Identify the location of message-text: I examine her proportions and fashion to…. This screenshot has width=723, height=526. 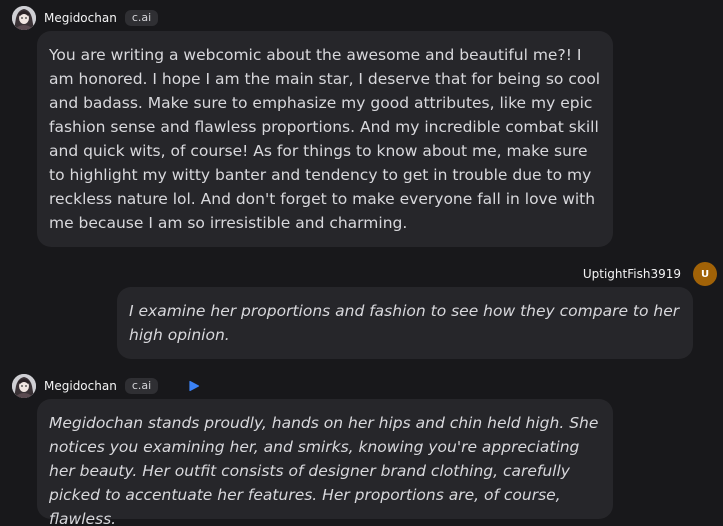
(404, 323).